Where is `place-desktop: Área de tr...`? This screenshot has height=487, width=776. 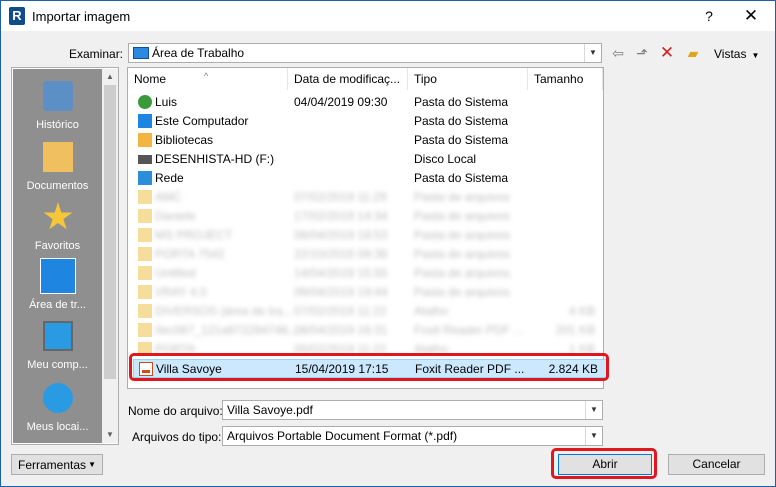 place-desktop: Área de tr... is located at coordinates (57, 282).